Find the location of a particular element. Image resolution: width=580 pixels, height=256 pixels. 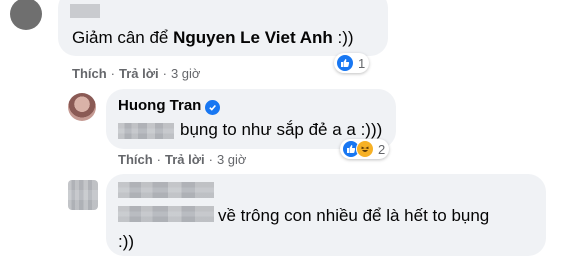

reaction-count: 2 is located at coordinates (382, 149).